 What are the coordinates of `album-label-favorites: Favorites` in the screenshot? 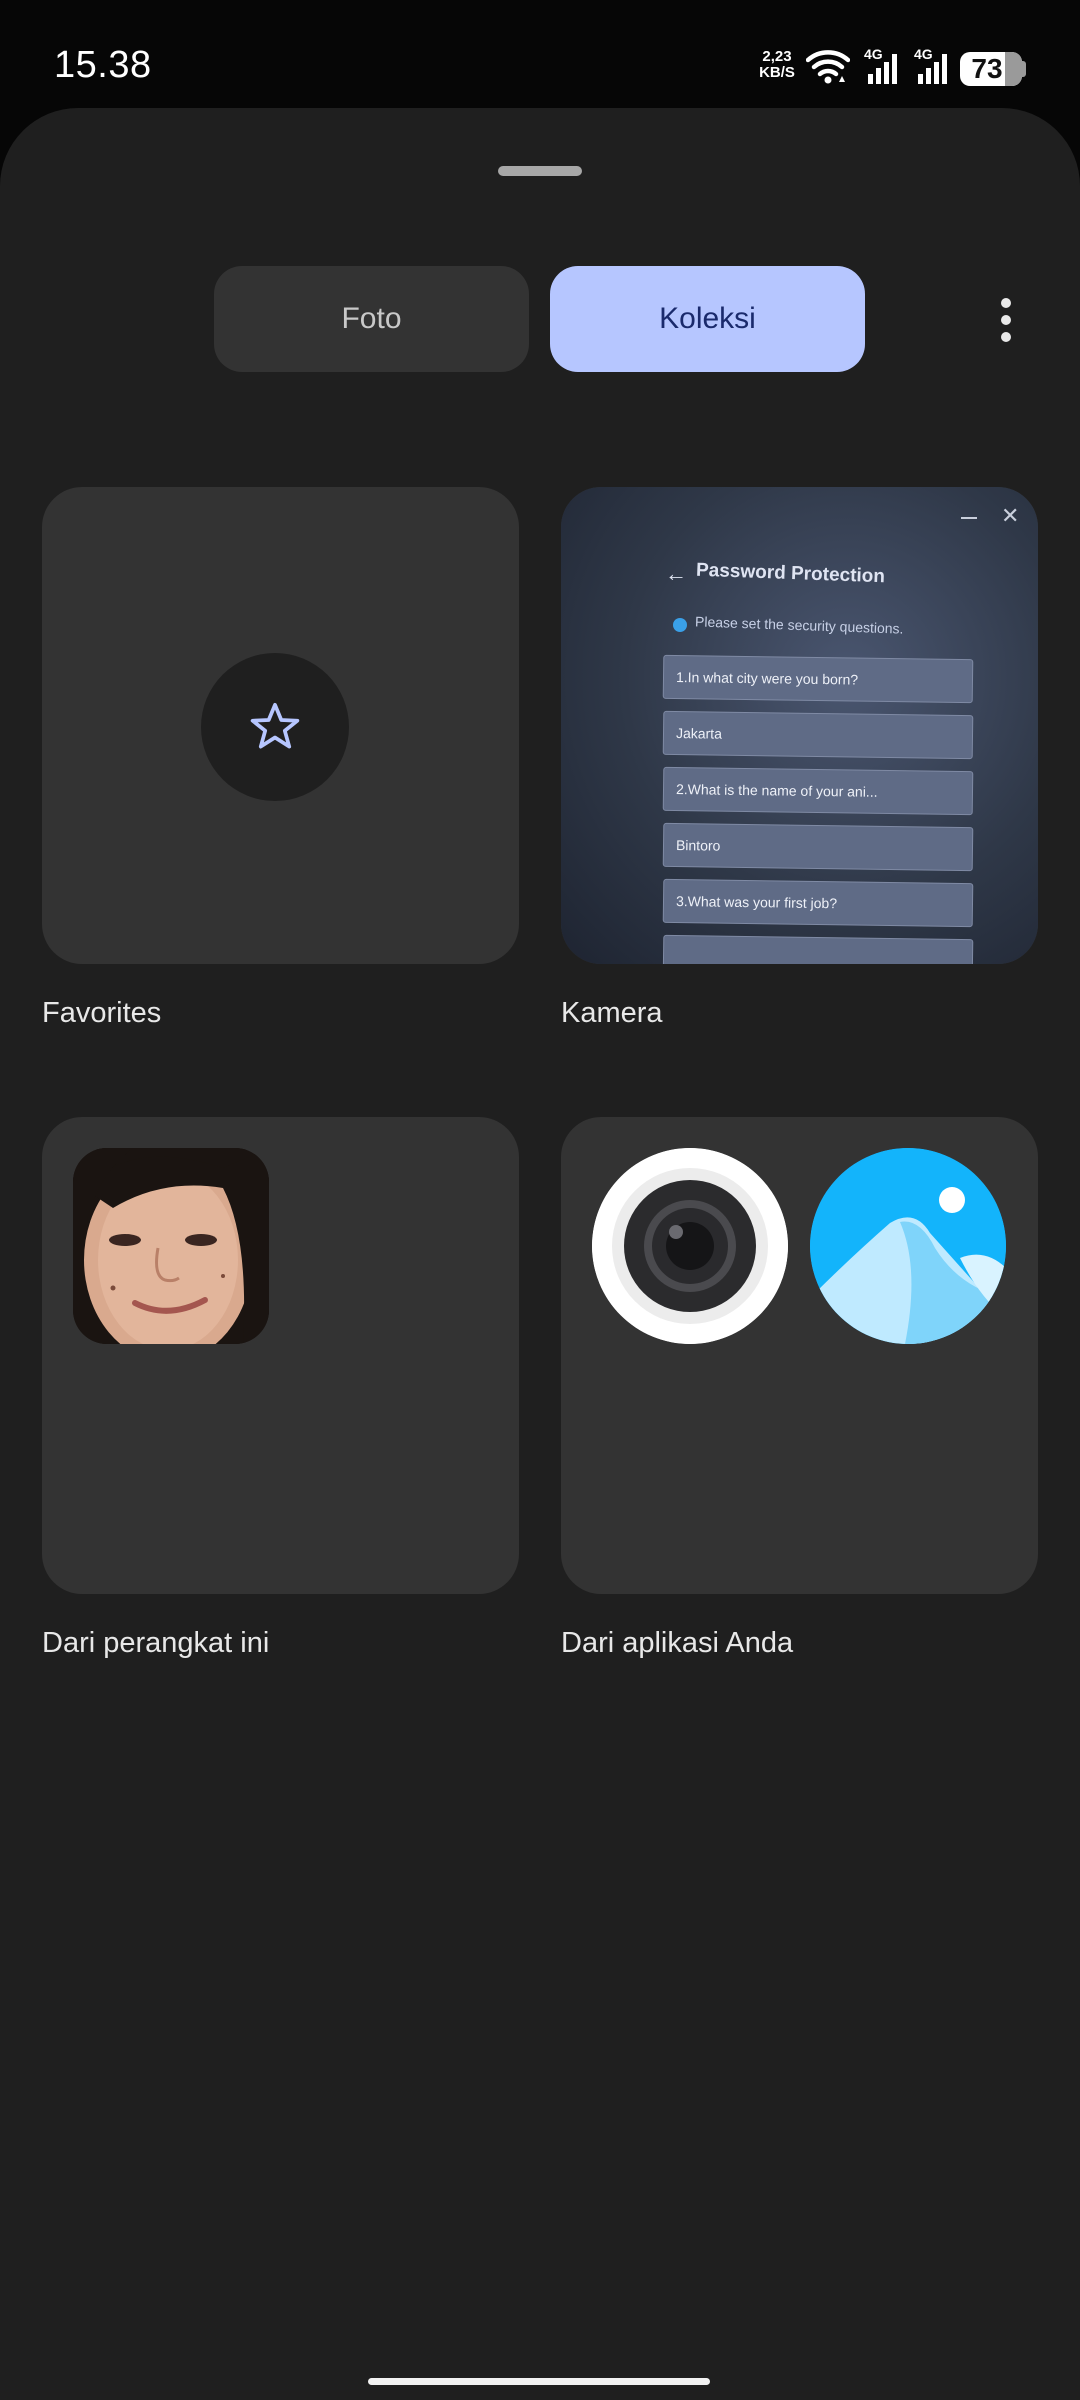 It's located at (102, 1013).